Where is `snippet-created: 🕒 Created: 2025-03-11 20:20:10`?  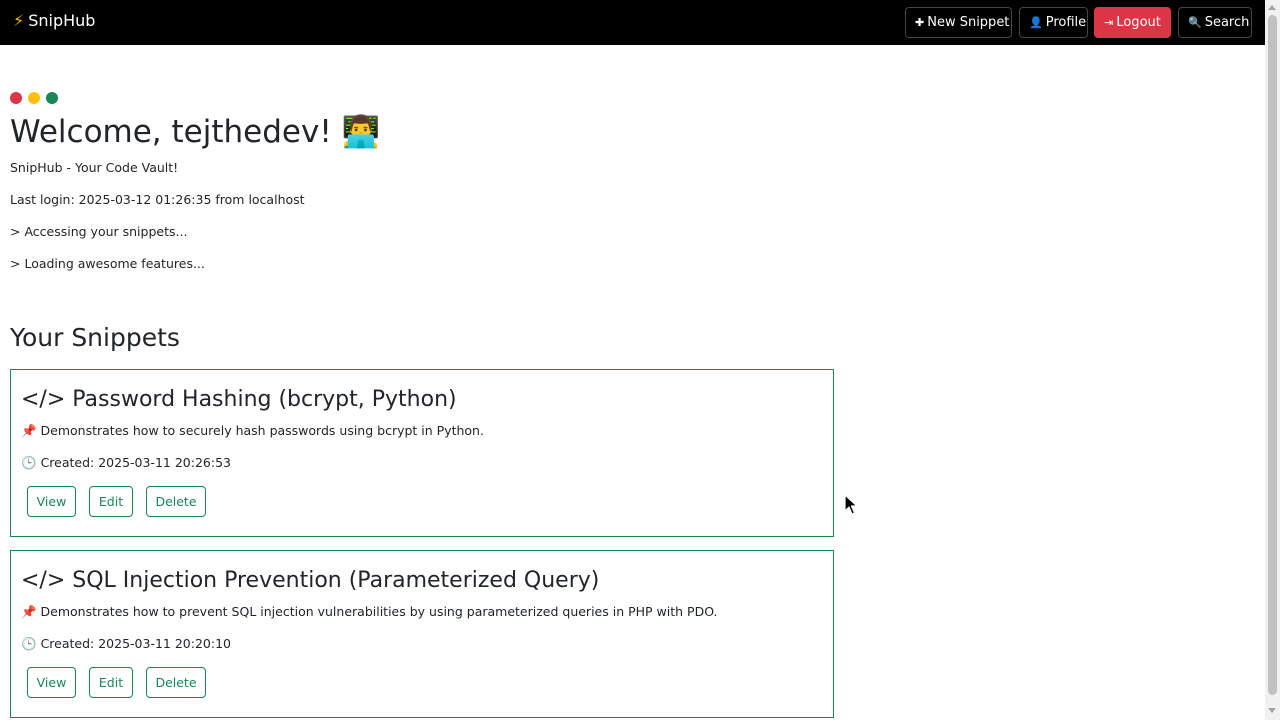
snippet-created: 🕒 Created: 2025-03-11 20:20:10 is located at coordinates (126, 644).